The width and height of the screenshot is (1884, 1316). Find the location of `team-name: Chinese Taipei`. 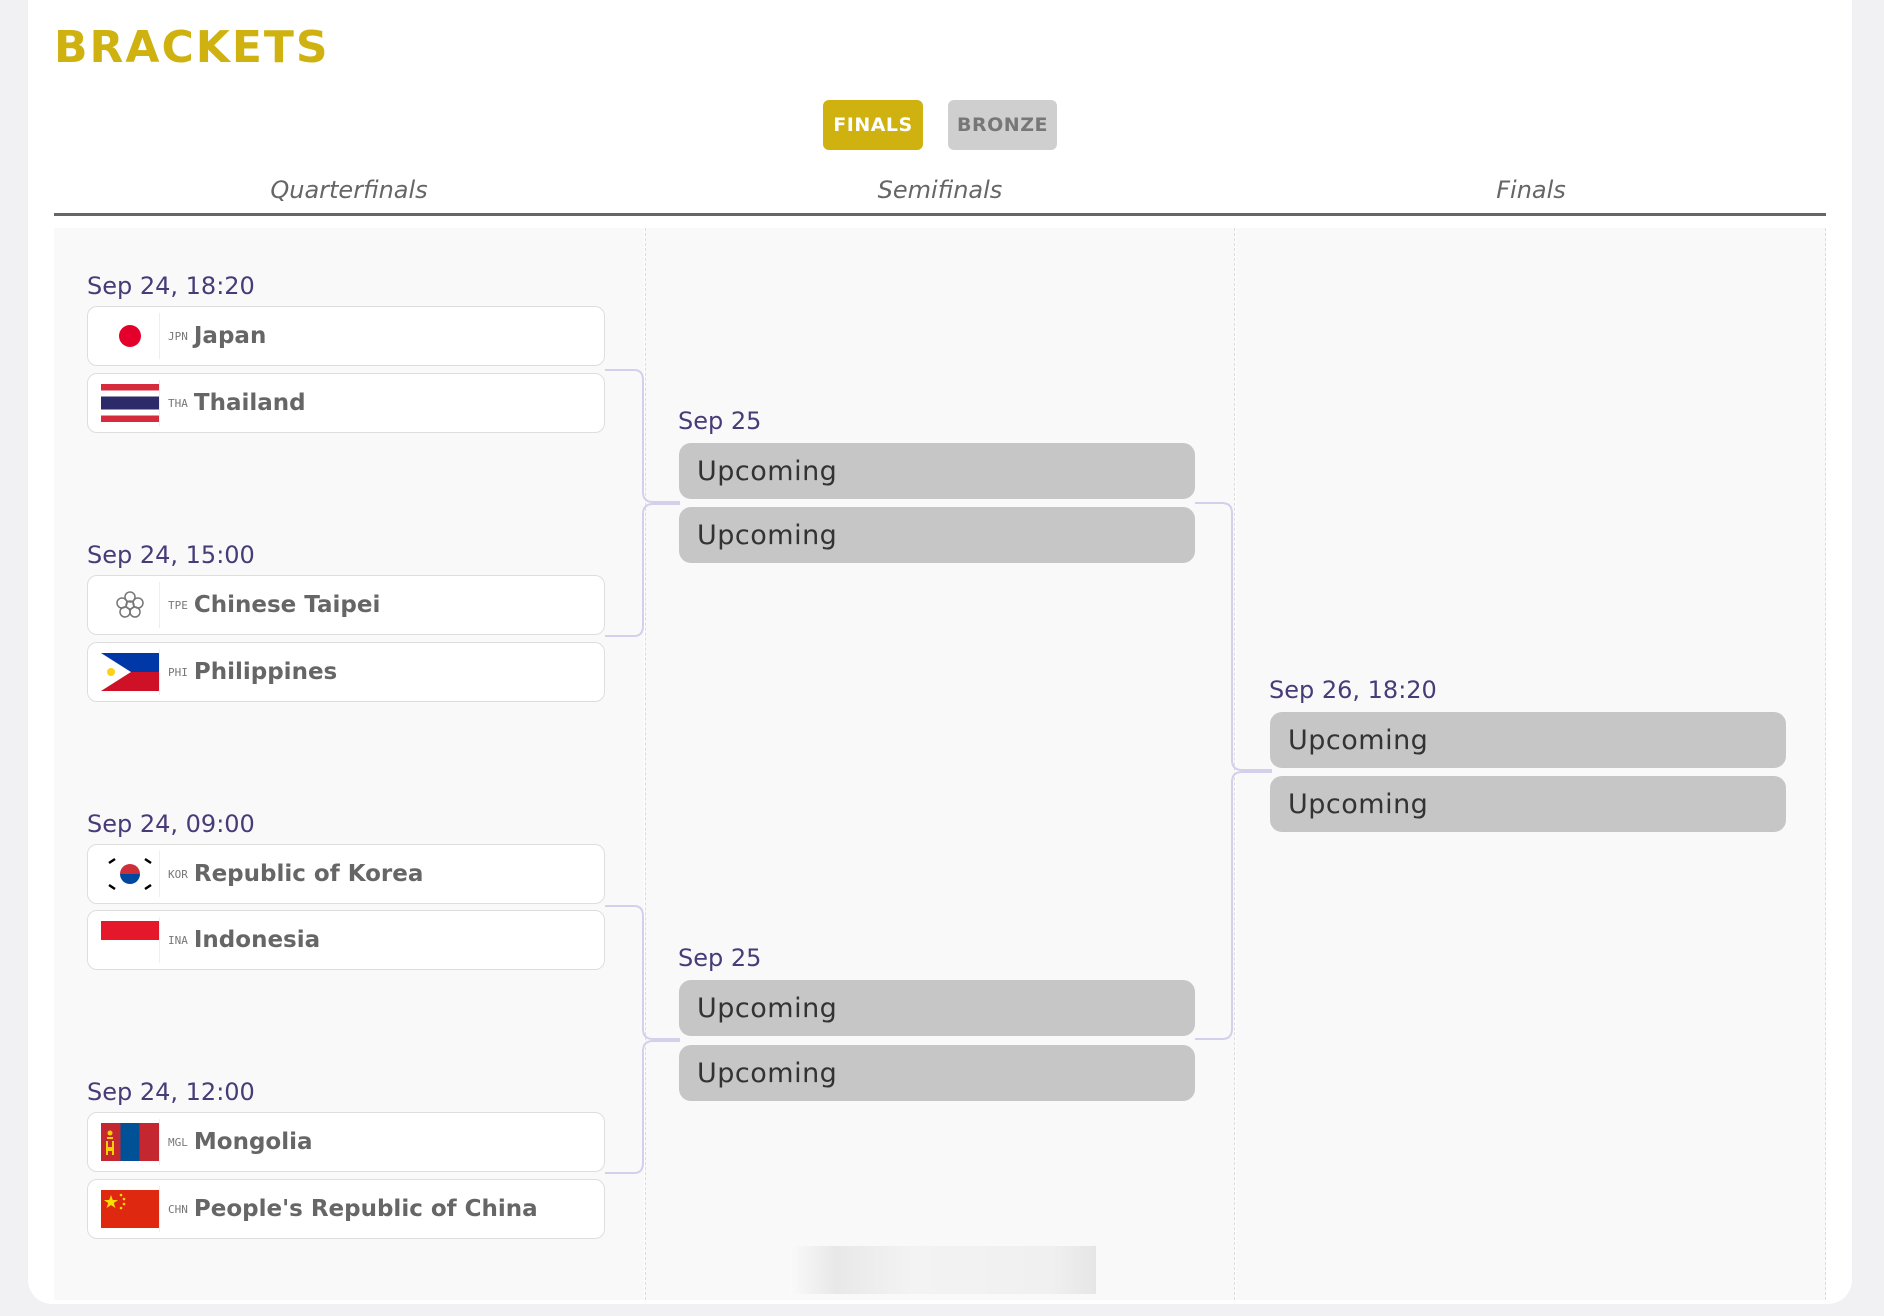

team-name: Chinese Taipei is located at coordinates (287, 605).